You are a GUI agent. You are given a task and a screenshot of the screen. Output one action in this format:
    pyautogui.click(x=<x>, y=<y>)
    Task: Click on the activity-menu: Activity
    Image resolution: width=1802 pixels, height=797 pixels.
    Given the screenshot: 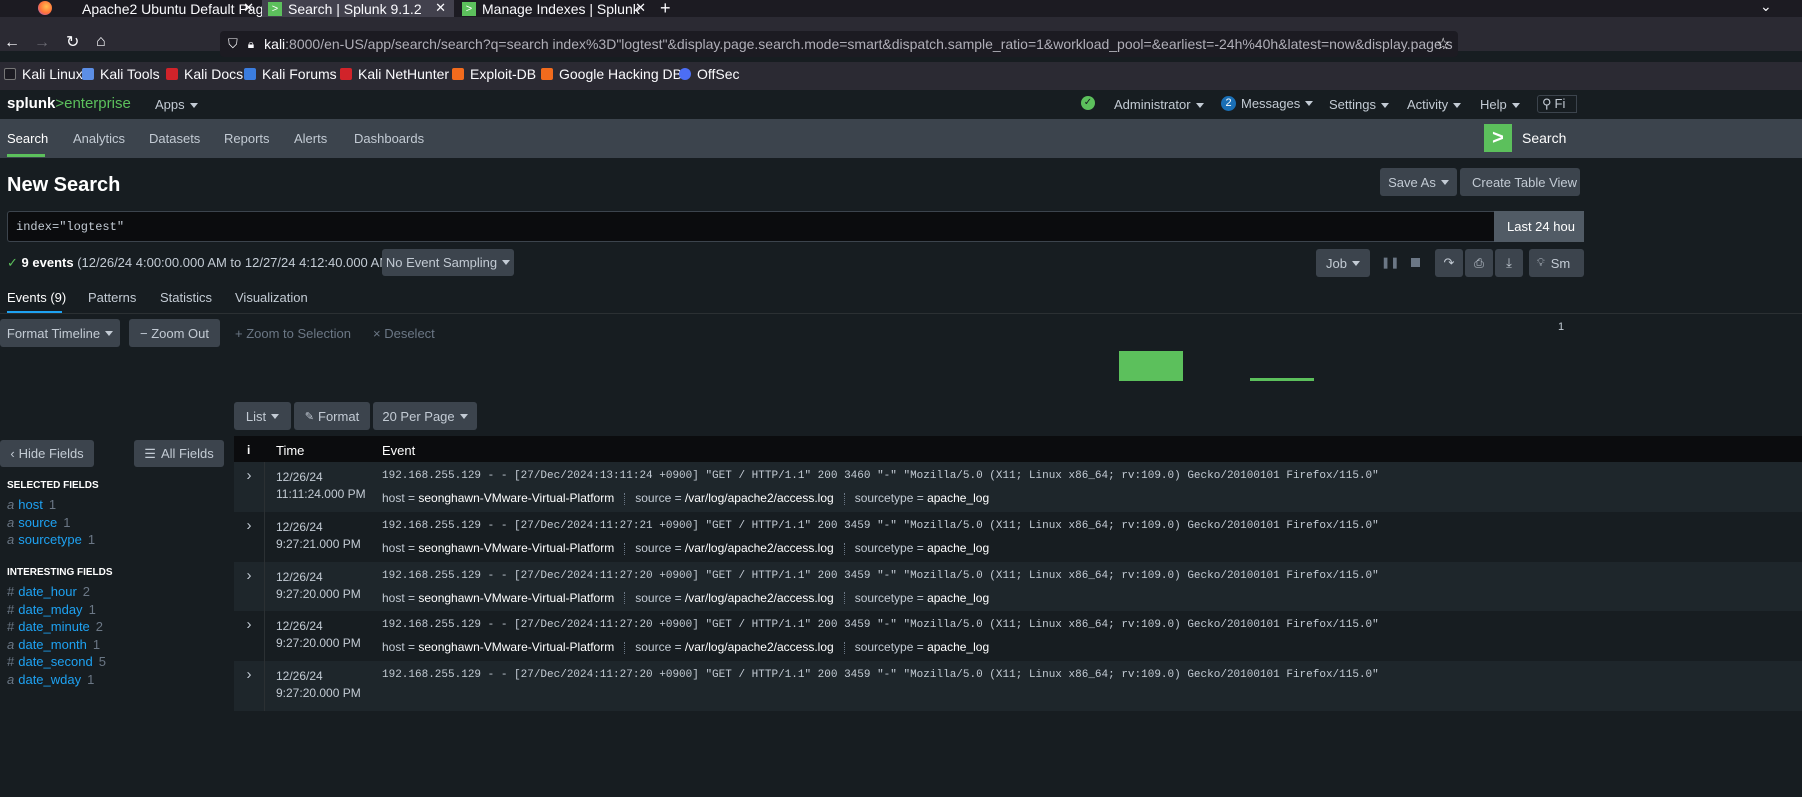 What is the action you would take?
    pyautogui.click(x=1434, y=104)
    